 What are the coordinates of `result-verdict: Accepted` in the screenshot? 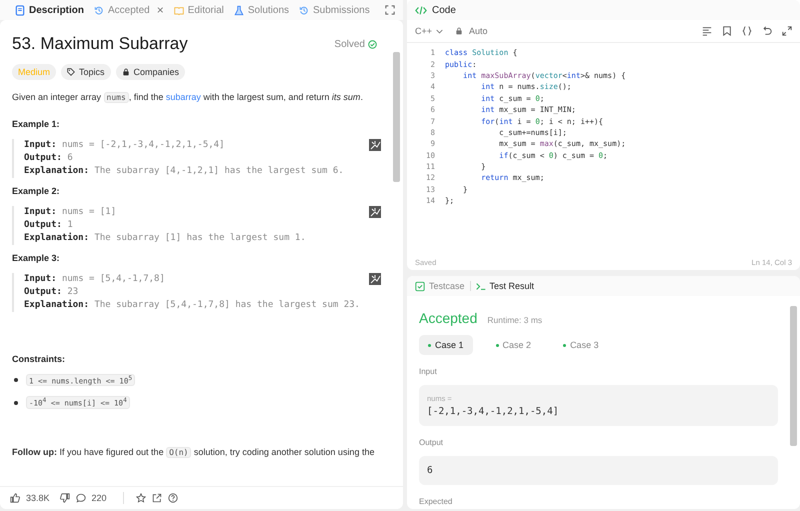 It's located at (448, 318).